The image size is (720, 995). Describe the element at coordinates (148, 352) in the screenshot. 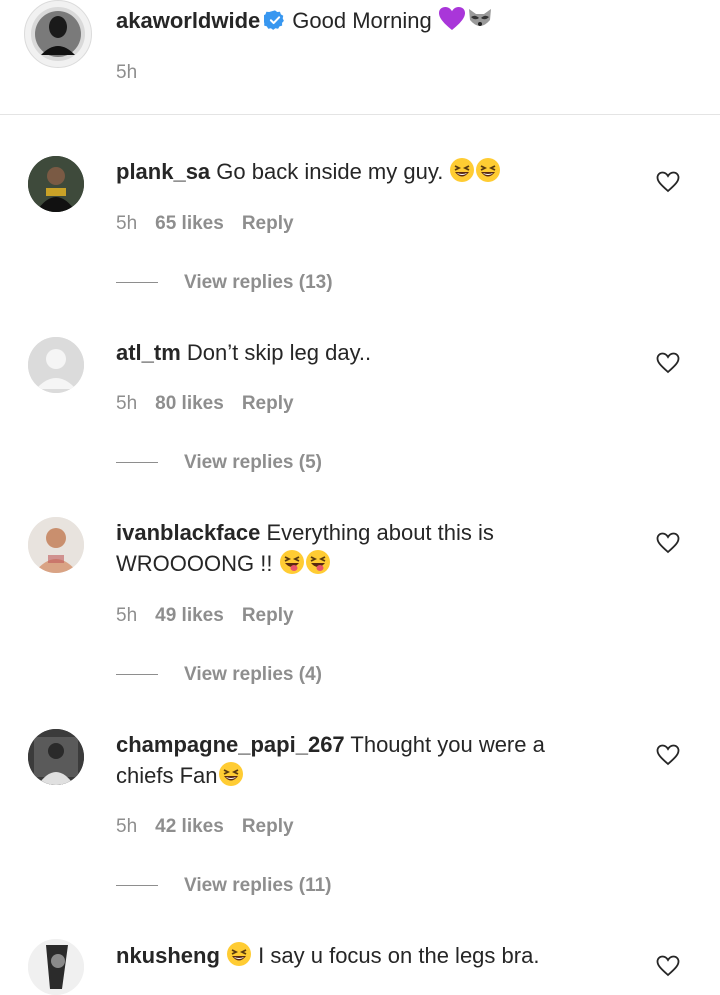

I see `commenter-username: atl_tm` at that location.